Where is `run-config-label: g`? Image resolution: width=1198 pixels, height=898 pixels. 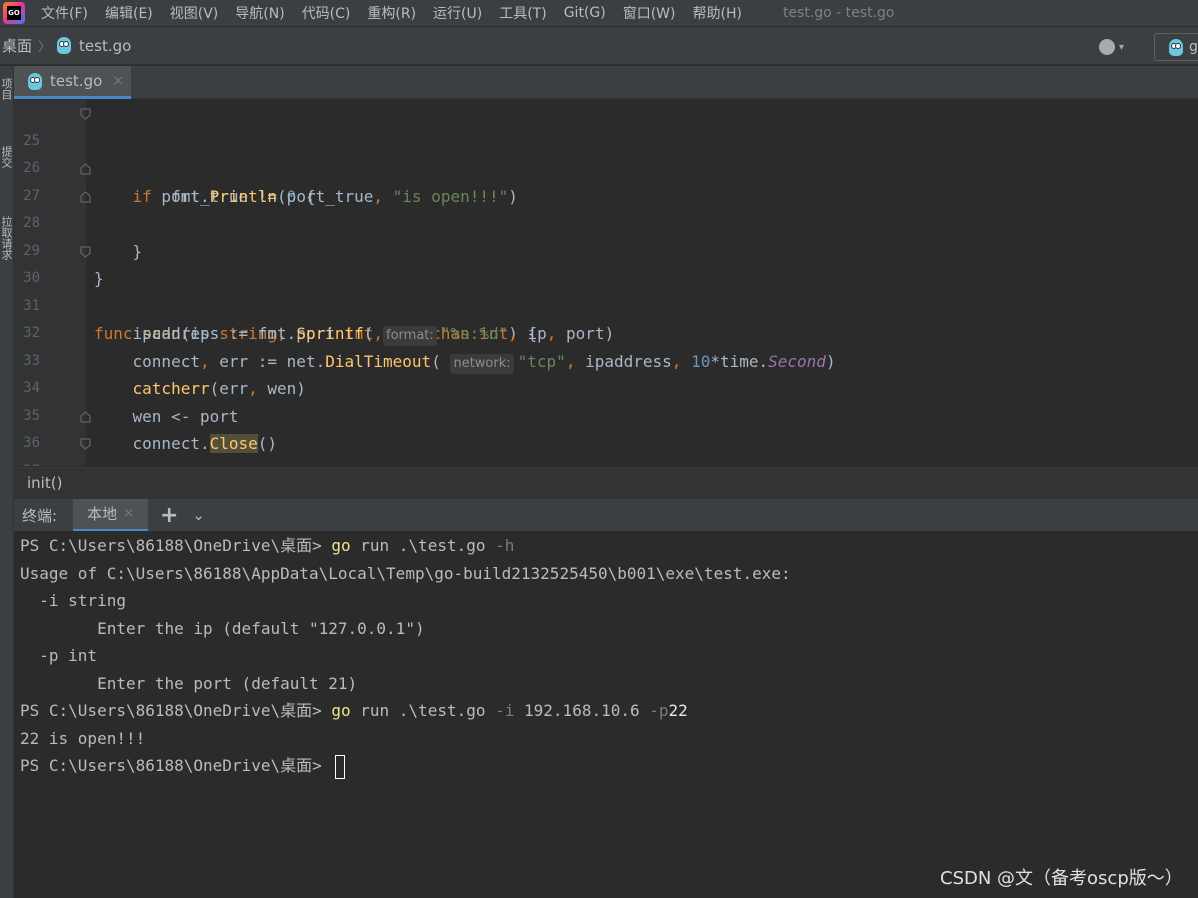
run-config-label: g is located at coordinates (1193, 47).